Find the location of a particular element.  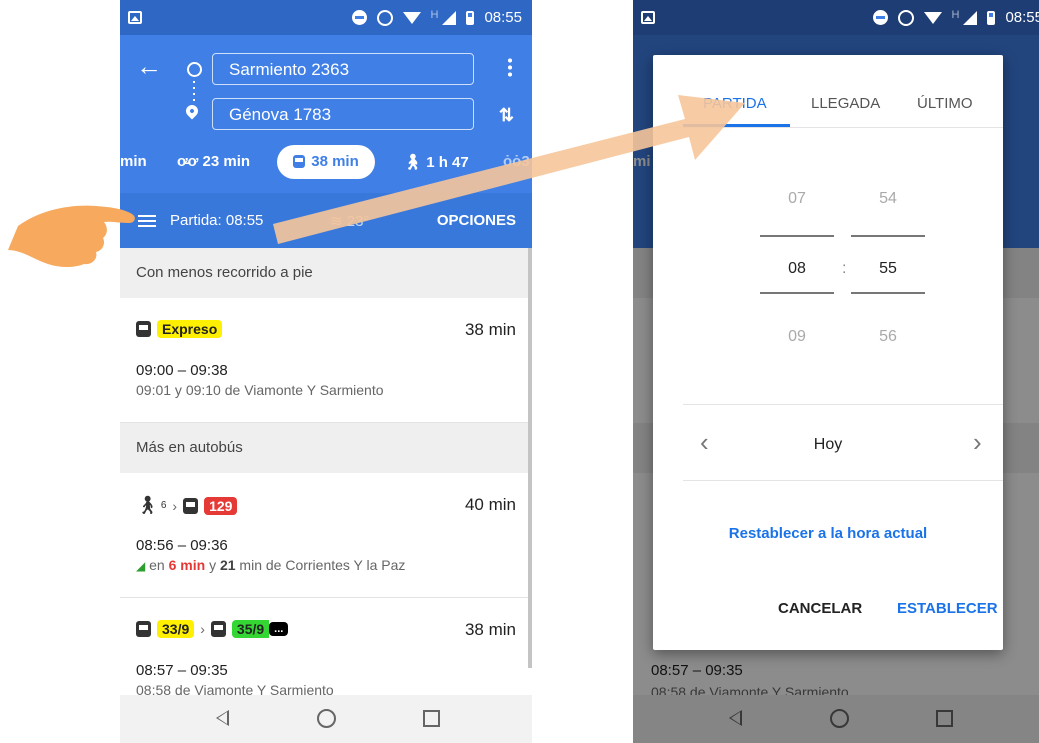

annotation-arrow-icon is located at coordinates (509, 169).